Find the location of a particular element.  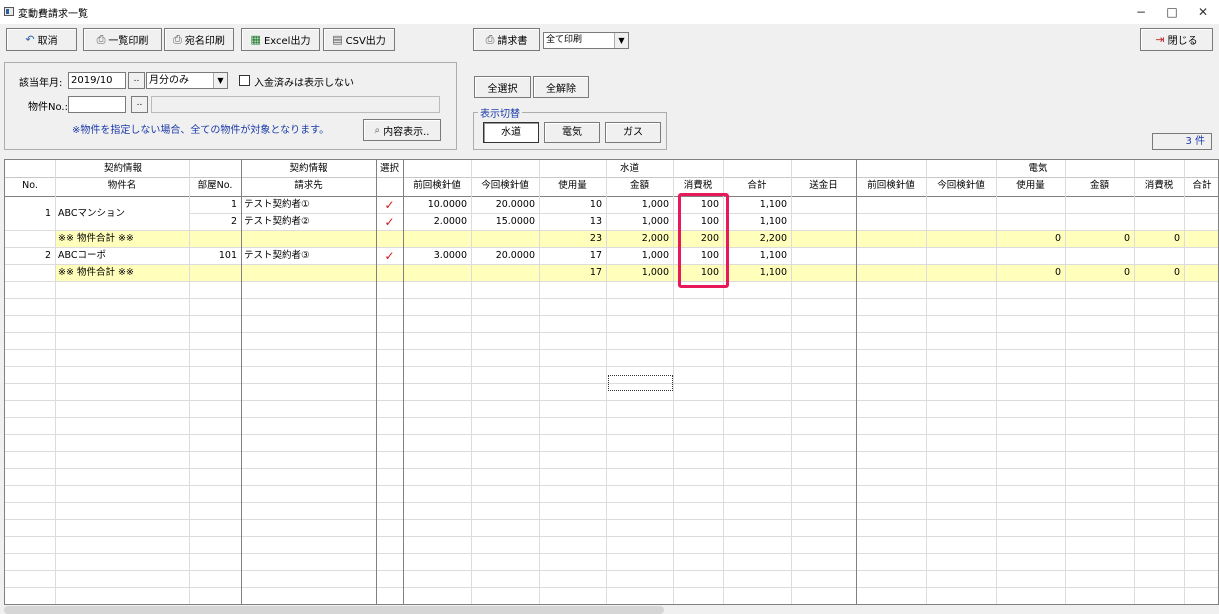

close-window-button: ✕ is located at coordinates (1203, 12).